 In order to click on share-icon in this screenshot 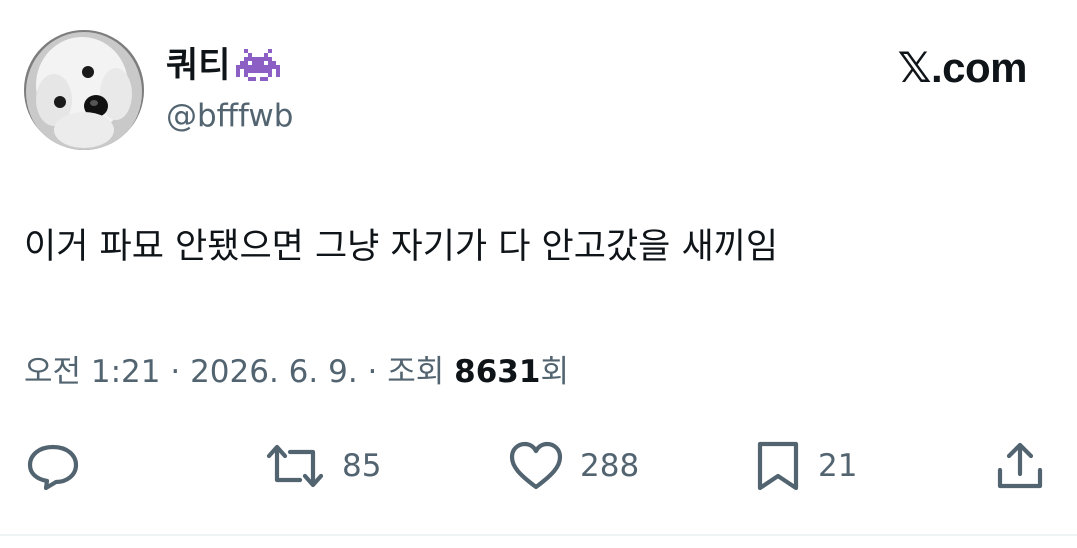, I will do `click(1020, 465)`.